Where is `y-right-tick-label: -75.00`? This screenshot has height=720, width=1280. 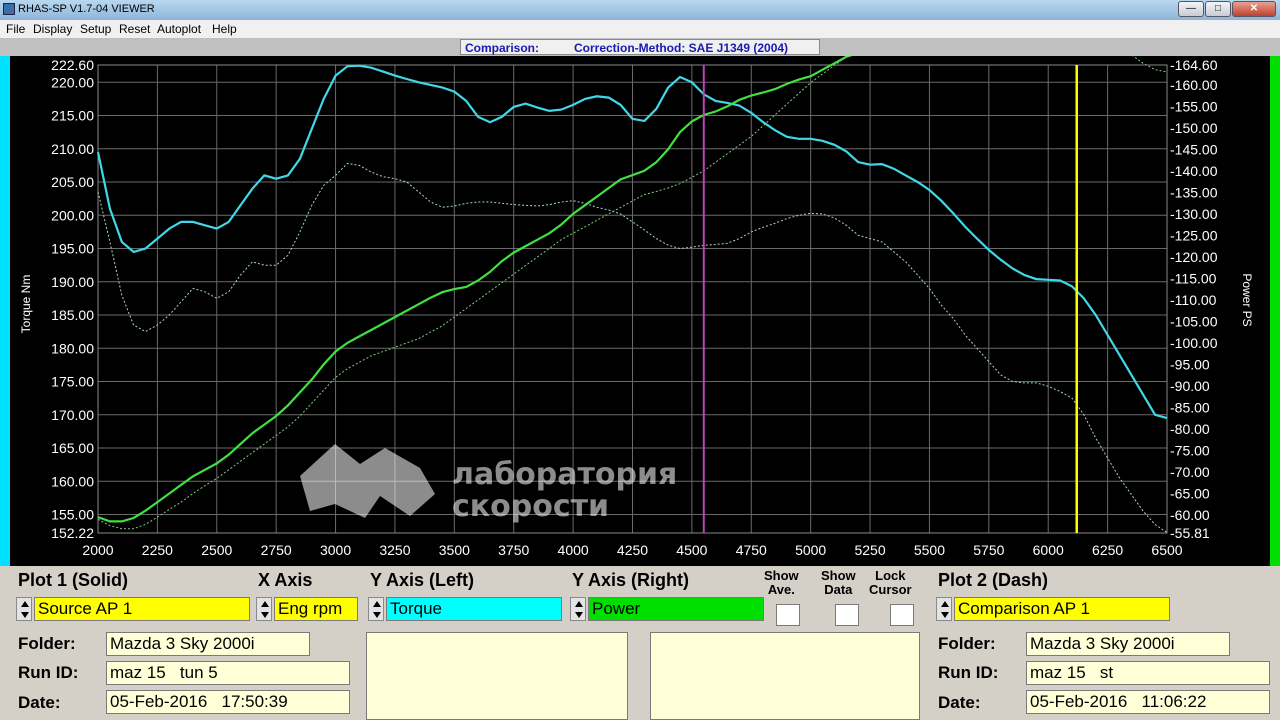
y-right-tick-label: -75.00 is located at coordinates (1190, 450).